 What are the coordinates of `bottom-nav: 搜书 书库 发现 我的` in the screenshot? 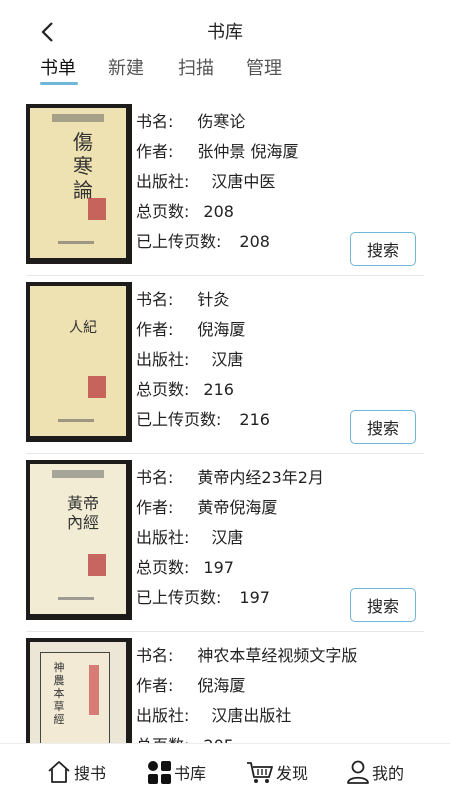 It's located at (225, 771).